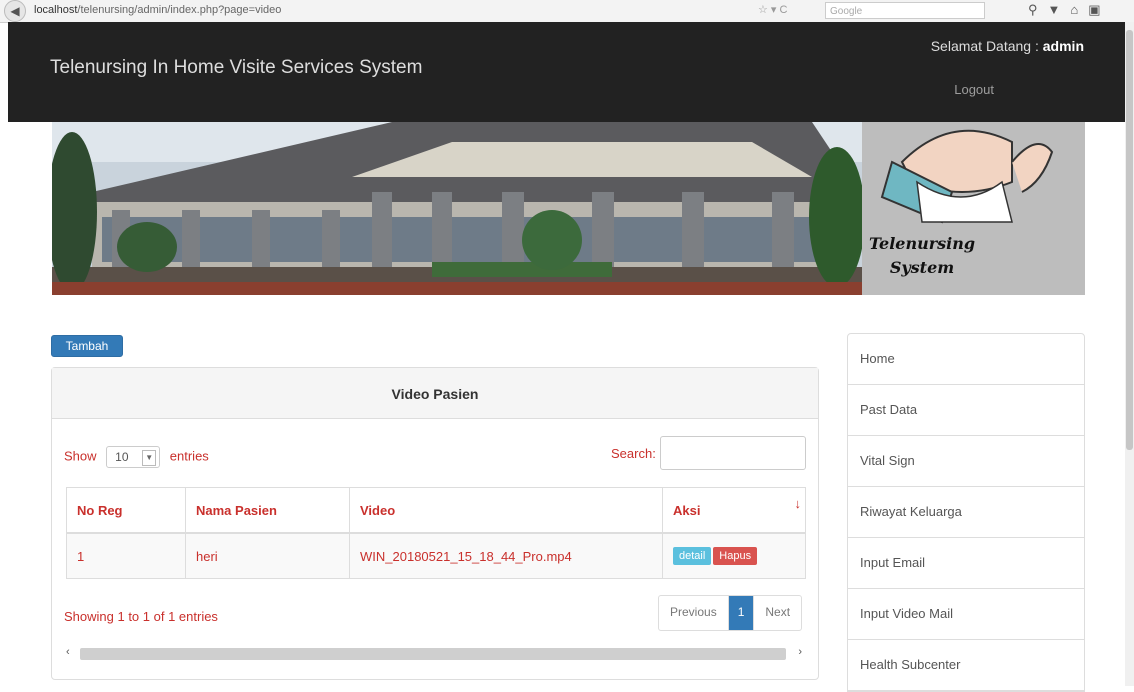  Describe the element at coordinates (772, 9) in the screenshot. I see `bookmark-star-icon: ☆ ▾ C` at that location.